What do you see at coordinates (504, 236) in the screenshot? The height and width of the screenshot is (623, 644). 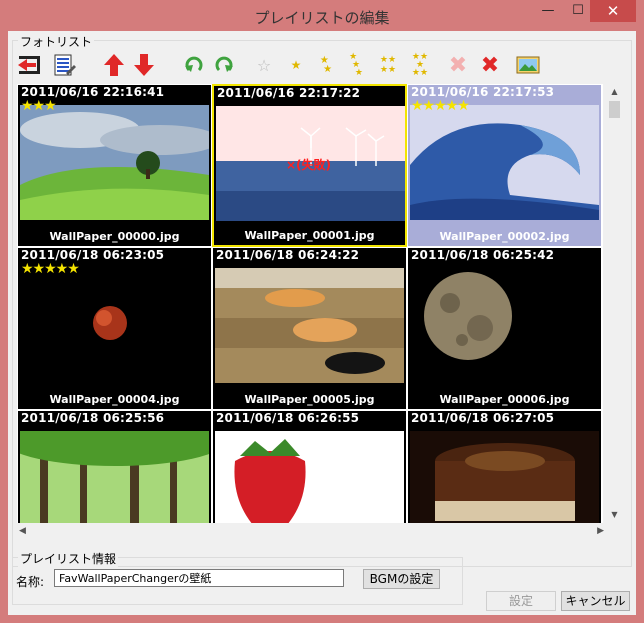 I see `photo-filename: WallPaper_00002.jpg` at bounding box center [504, 236].